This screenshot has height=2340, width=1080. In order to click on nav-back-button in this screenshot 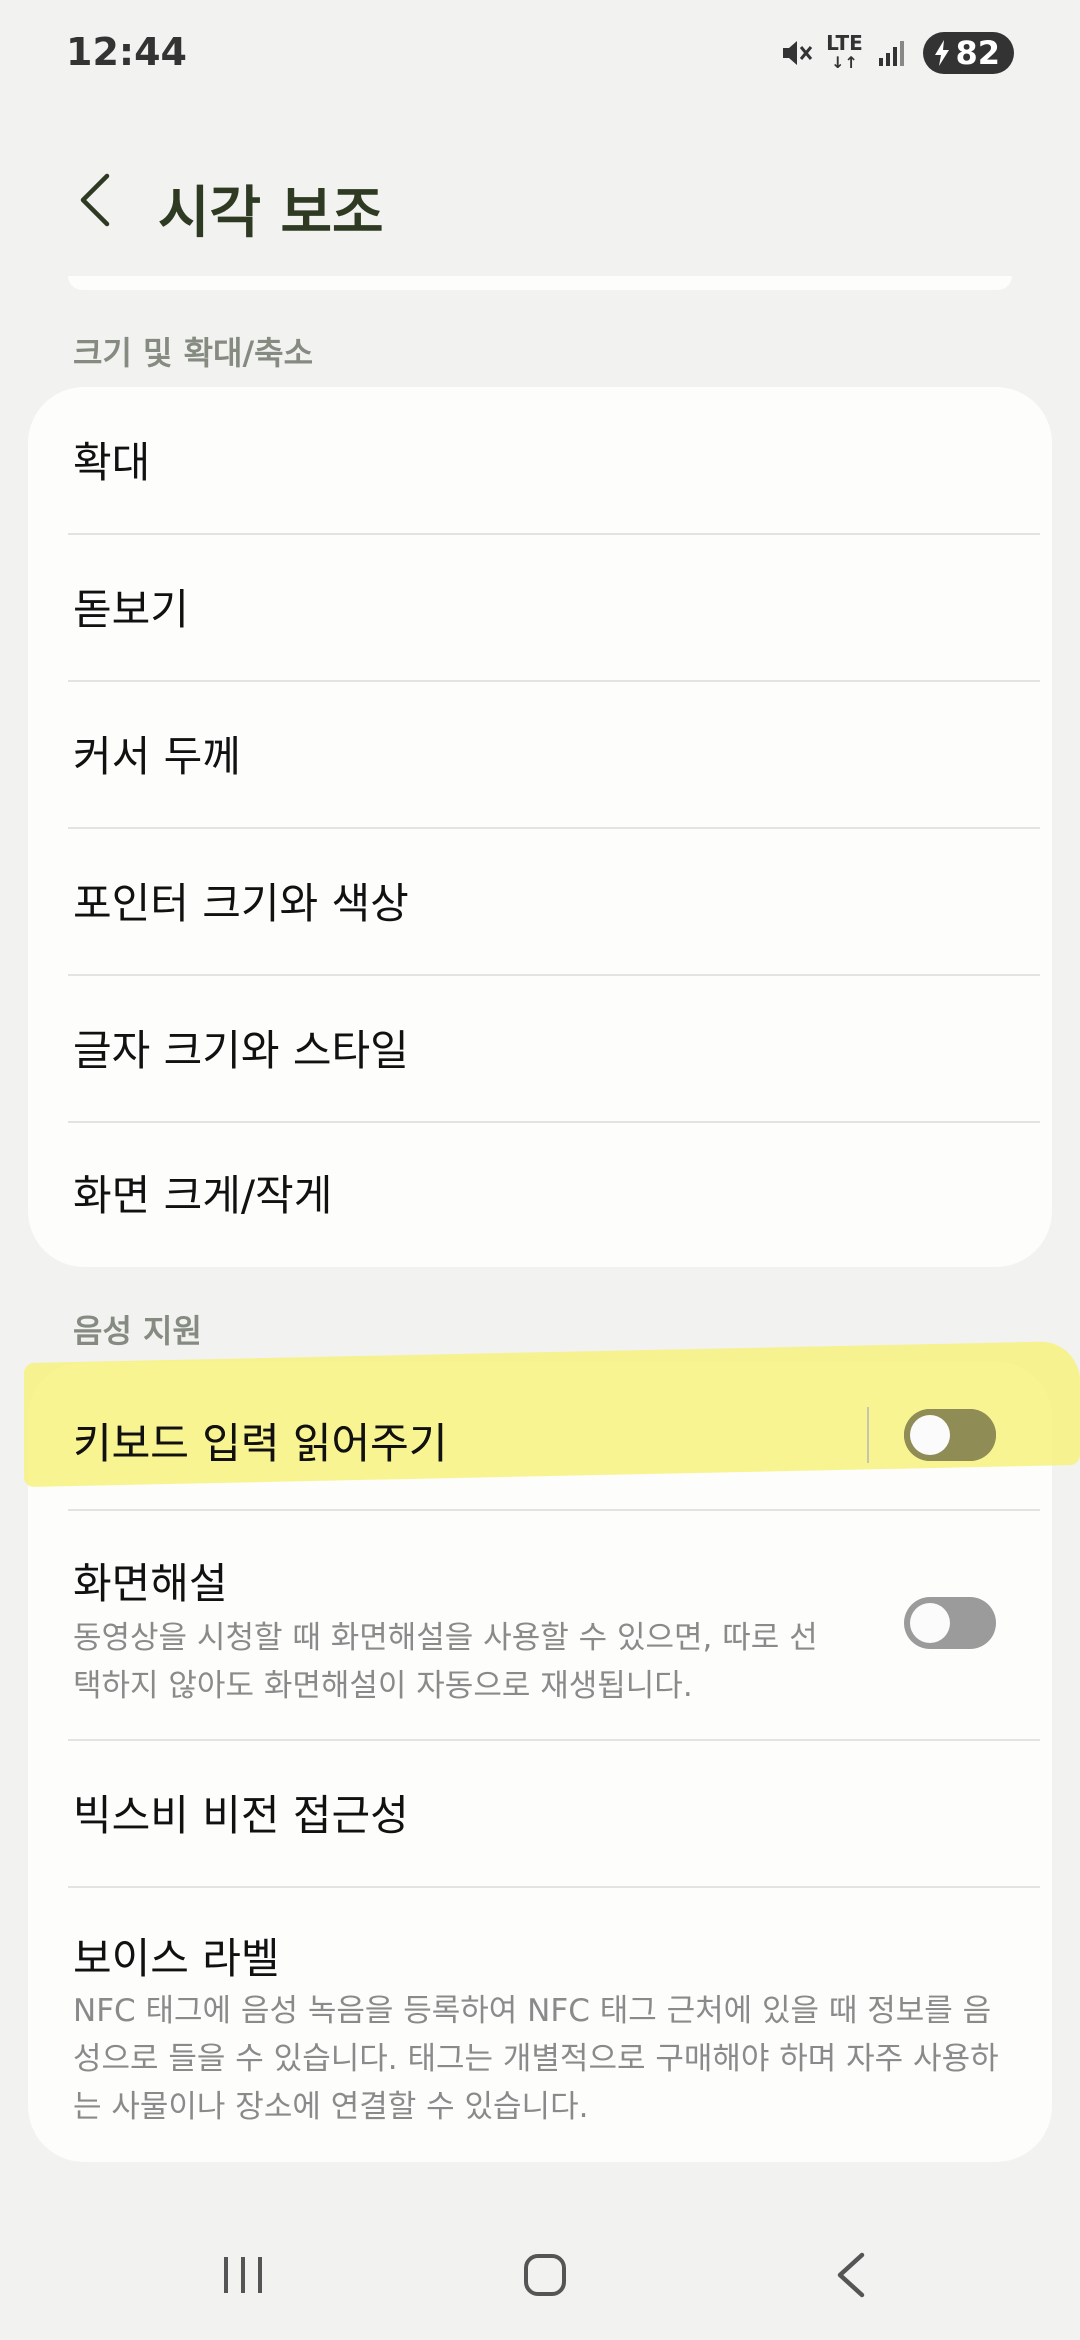, I will do `click(851, 2275)`.